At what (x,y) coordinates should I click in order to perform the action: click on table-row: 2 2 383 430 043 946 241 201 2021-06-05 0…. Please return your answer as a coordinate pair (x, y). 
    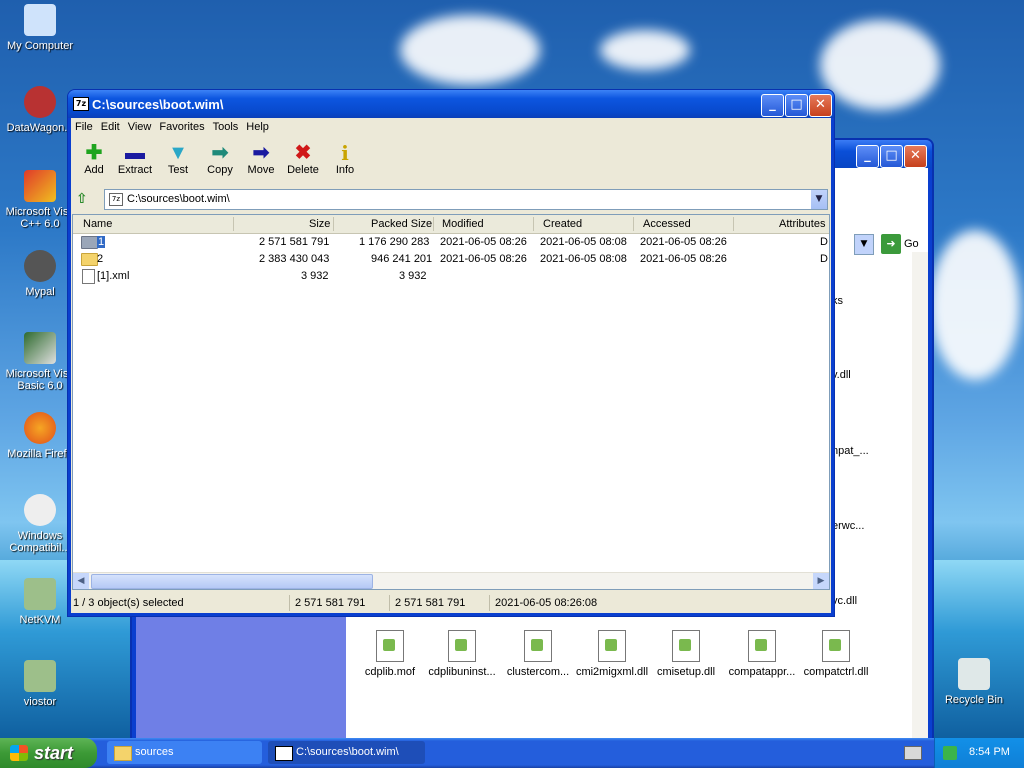
    Looking at the image, I should click on (451, 259).